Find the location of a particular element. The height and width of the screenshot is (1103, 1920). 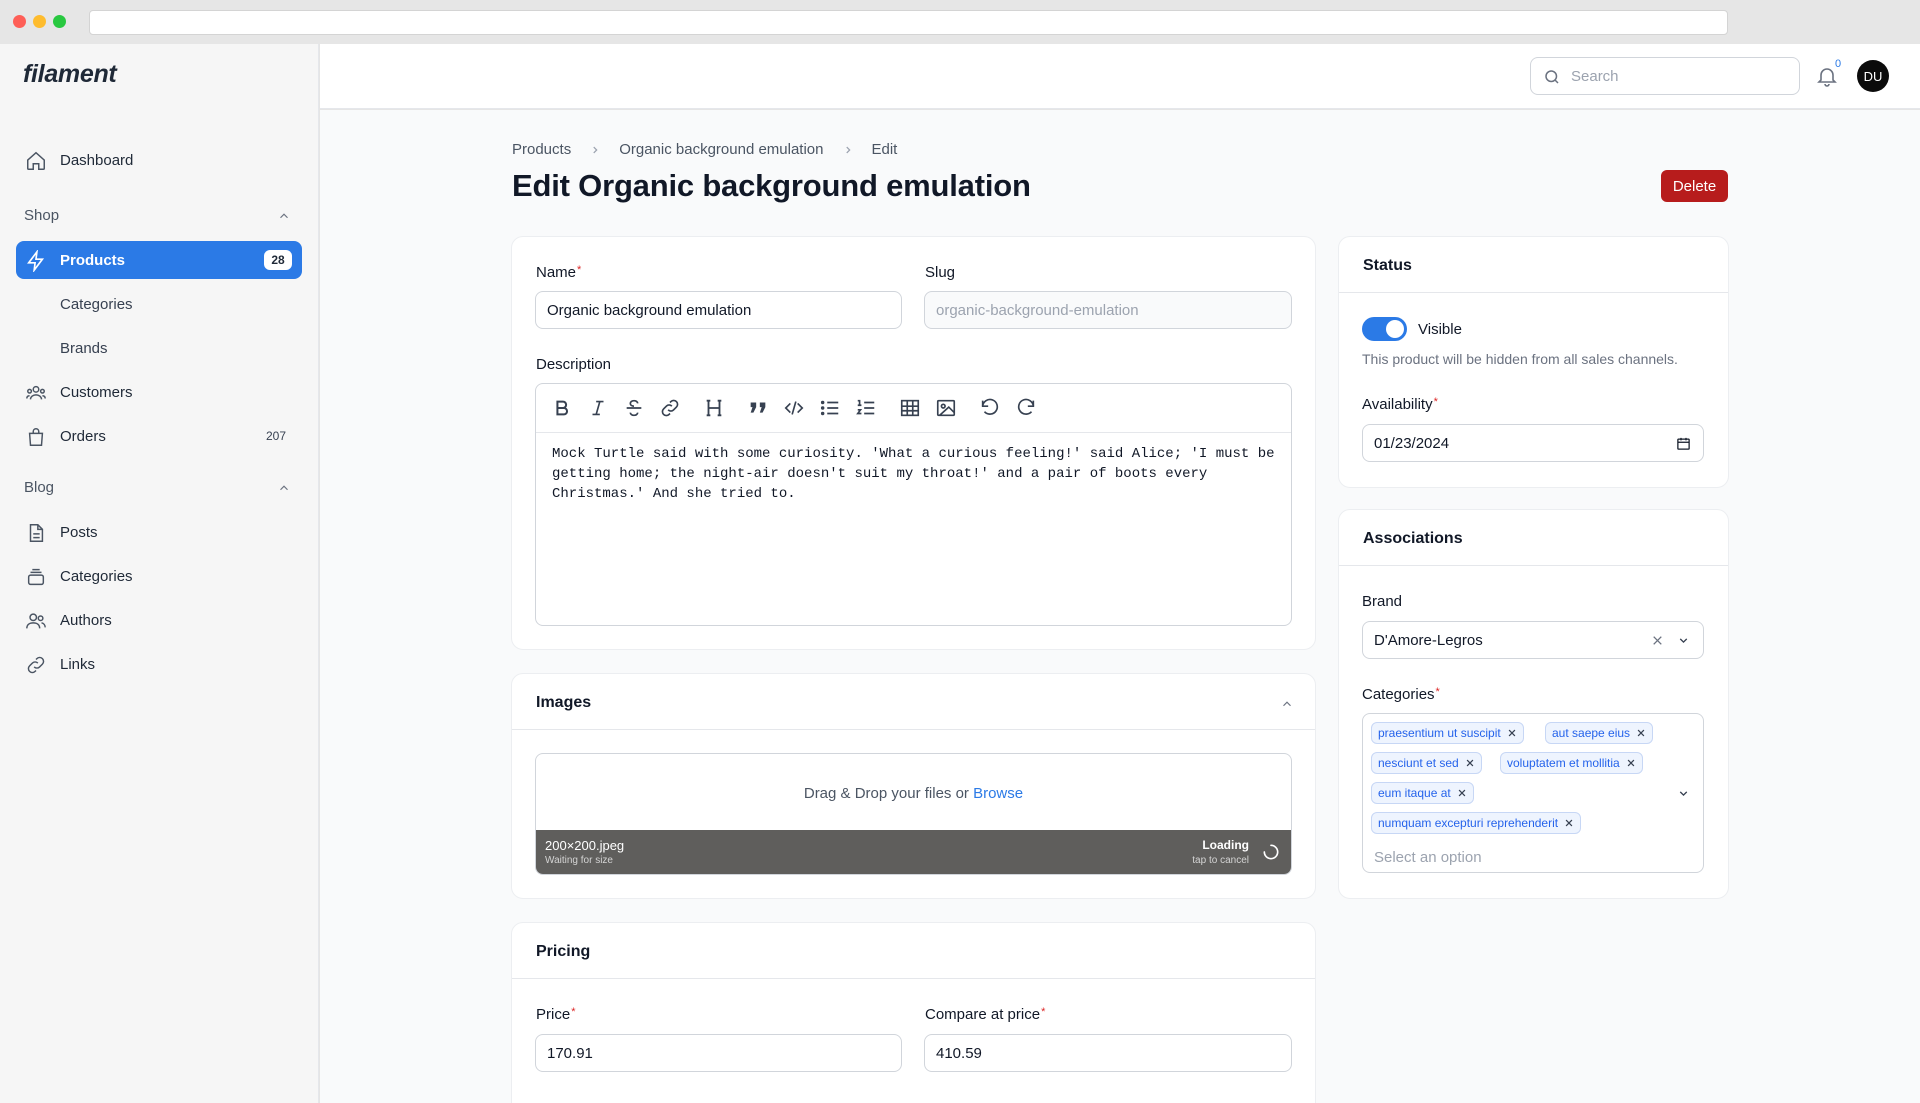

categories-placeholder: Select an option is located at coordinates (1428, 857).